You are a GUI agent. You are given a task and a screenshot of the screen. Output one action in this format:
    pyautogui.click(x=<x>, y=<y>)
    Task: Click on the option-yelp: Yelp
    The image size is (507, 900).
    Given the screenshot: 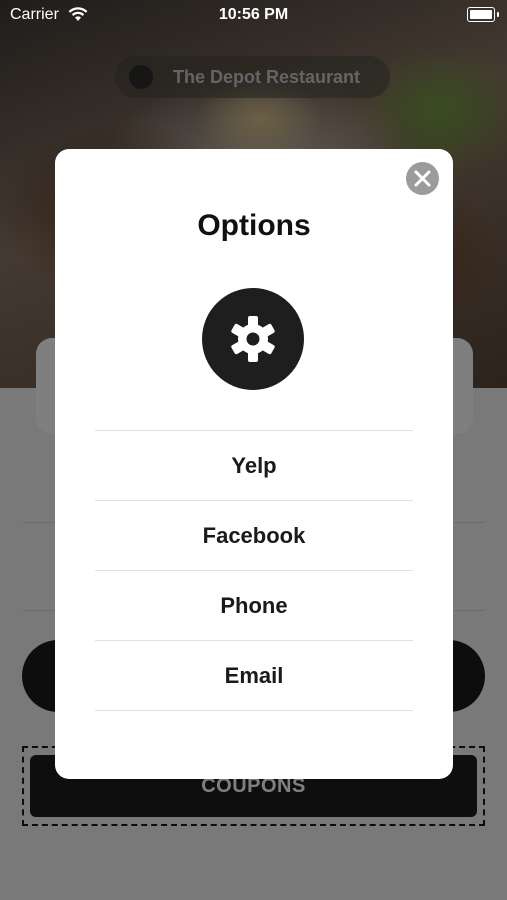 What is the action you would take?
    pyautogui.click(x=254, y=465)
    